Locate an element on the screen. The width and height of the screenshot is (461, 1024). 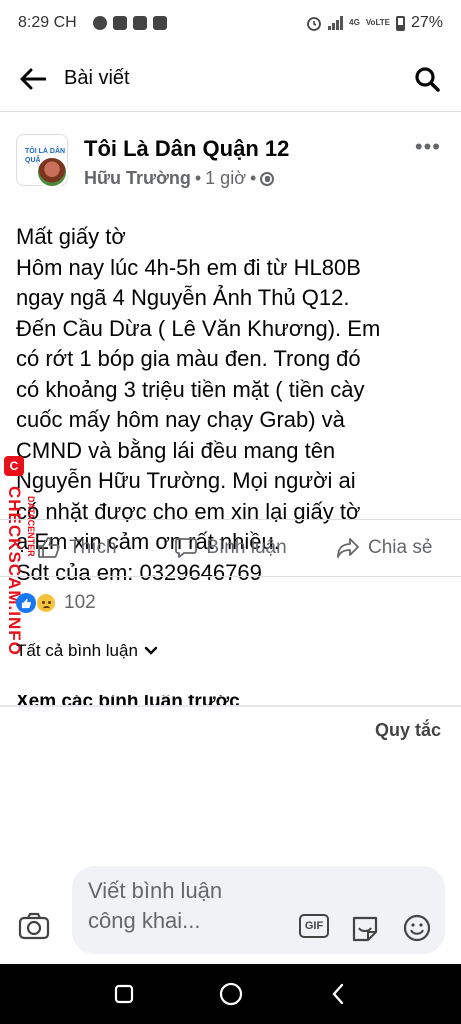
group-name: Tôi Là Dân Quận 12 is located at coordinates (186, 149).